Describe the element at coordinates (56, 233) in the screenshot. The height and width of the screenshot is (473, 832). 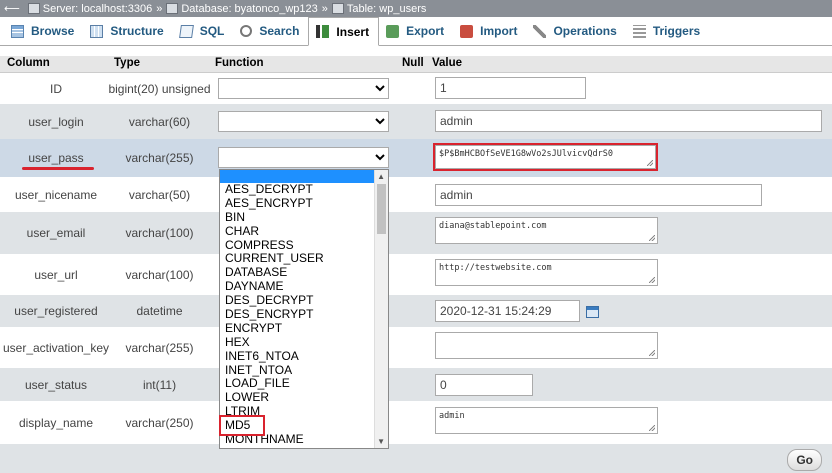
I see `column-name: user_email` at that location.